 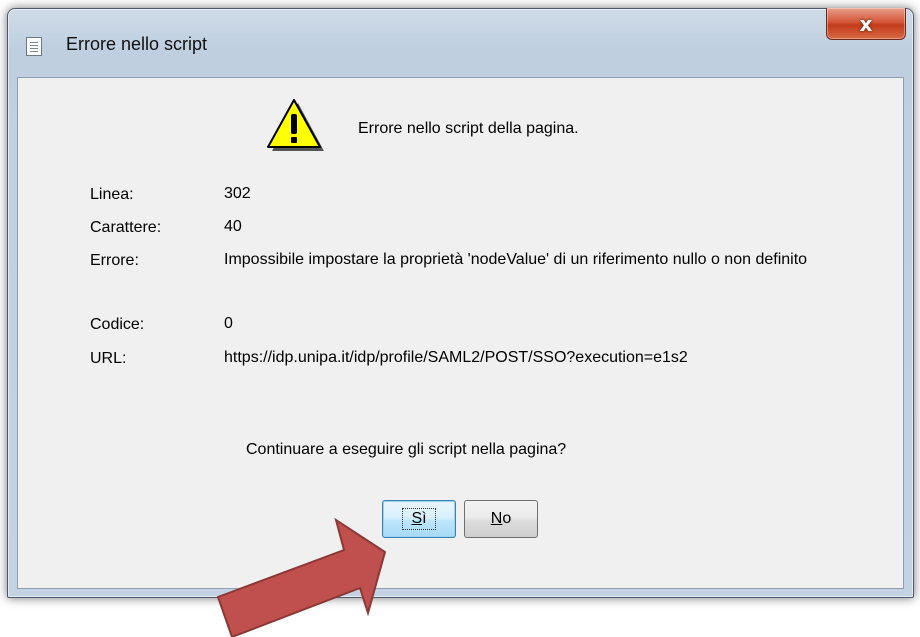 I want to click on arrow-shape, so click(x=301, y=577).